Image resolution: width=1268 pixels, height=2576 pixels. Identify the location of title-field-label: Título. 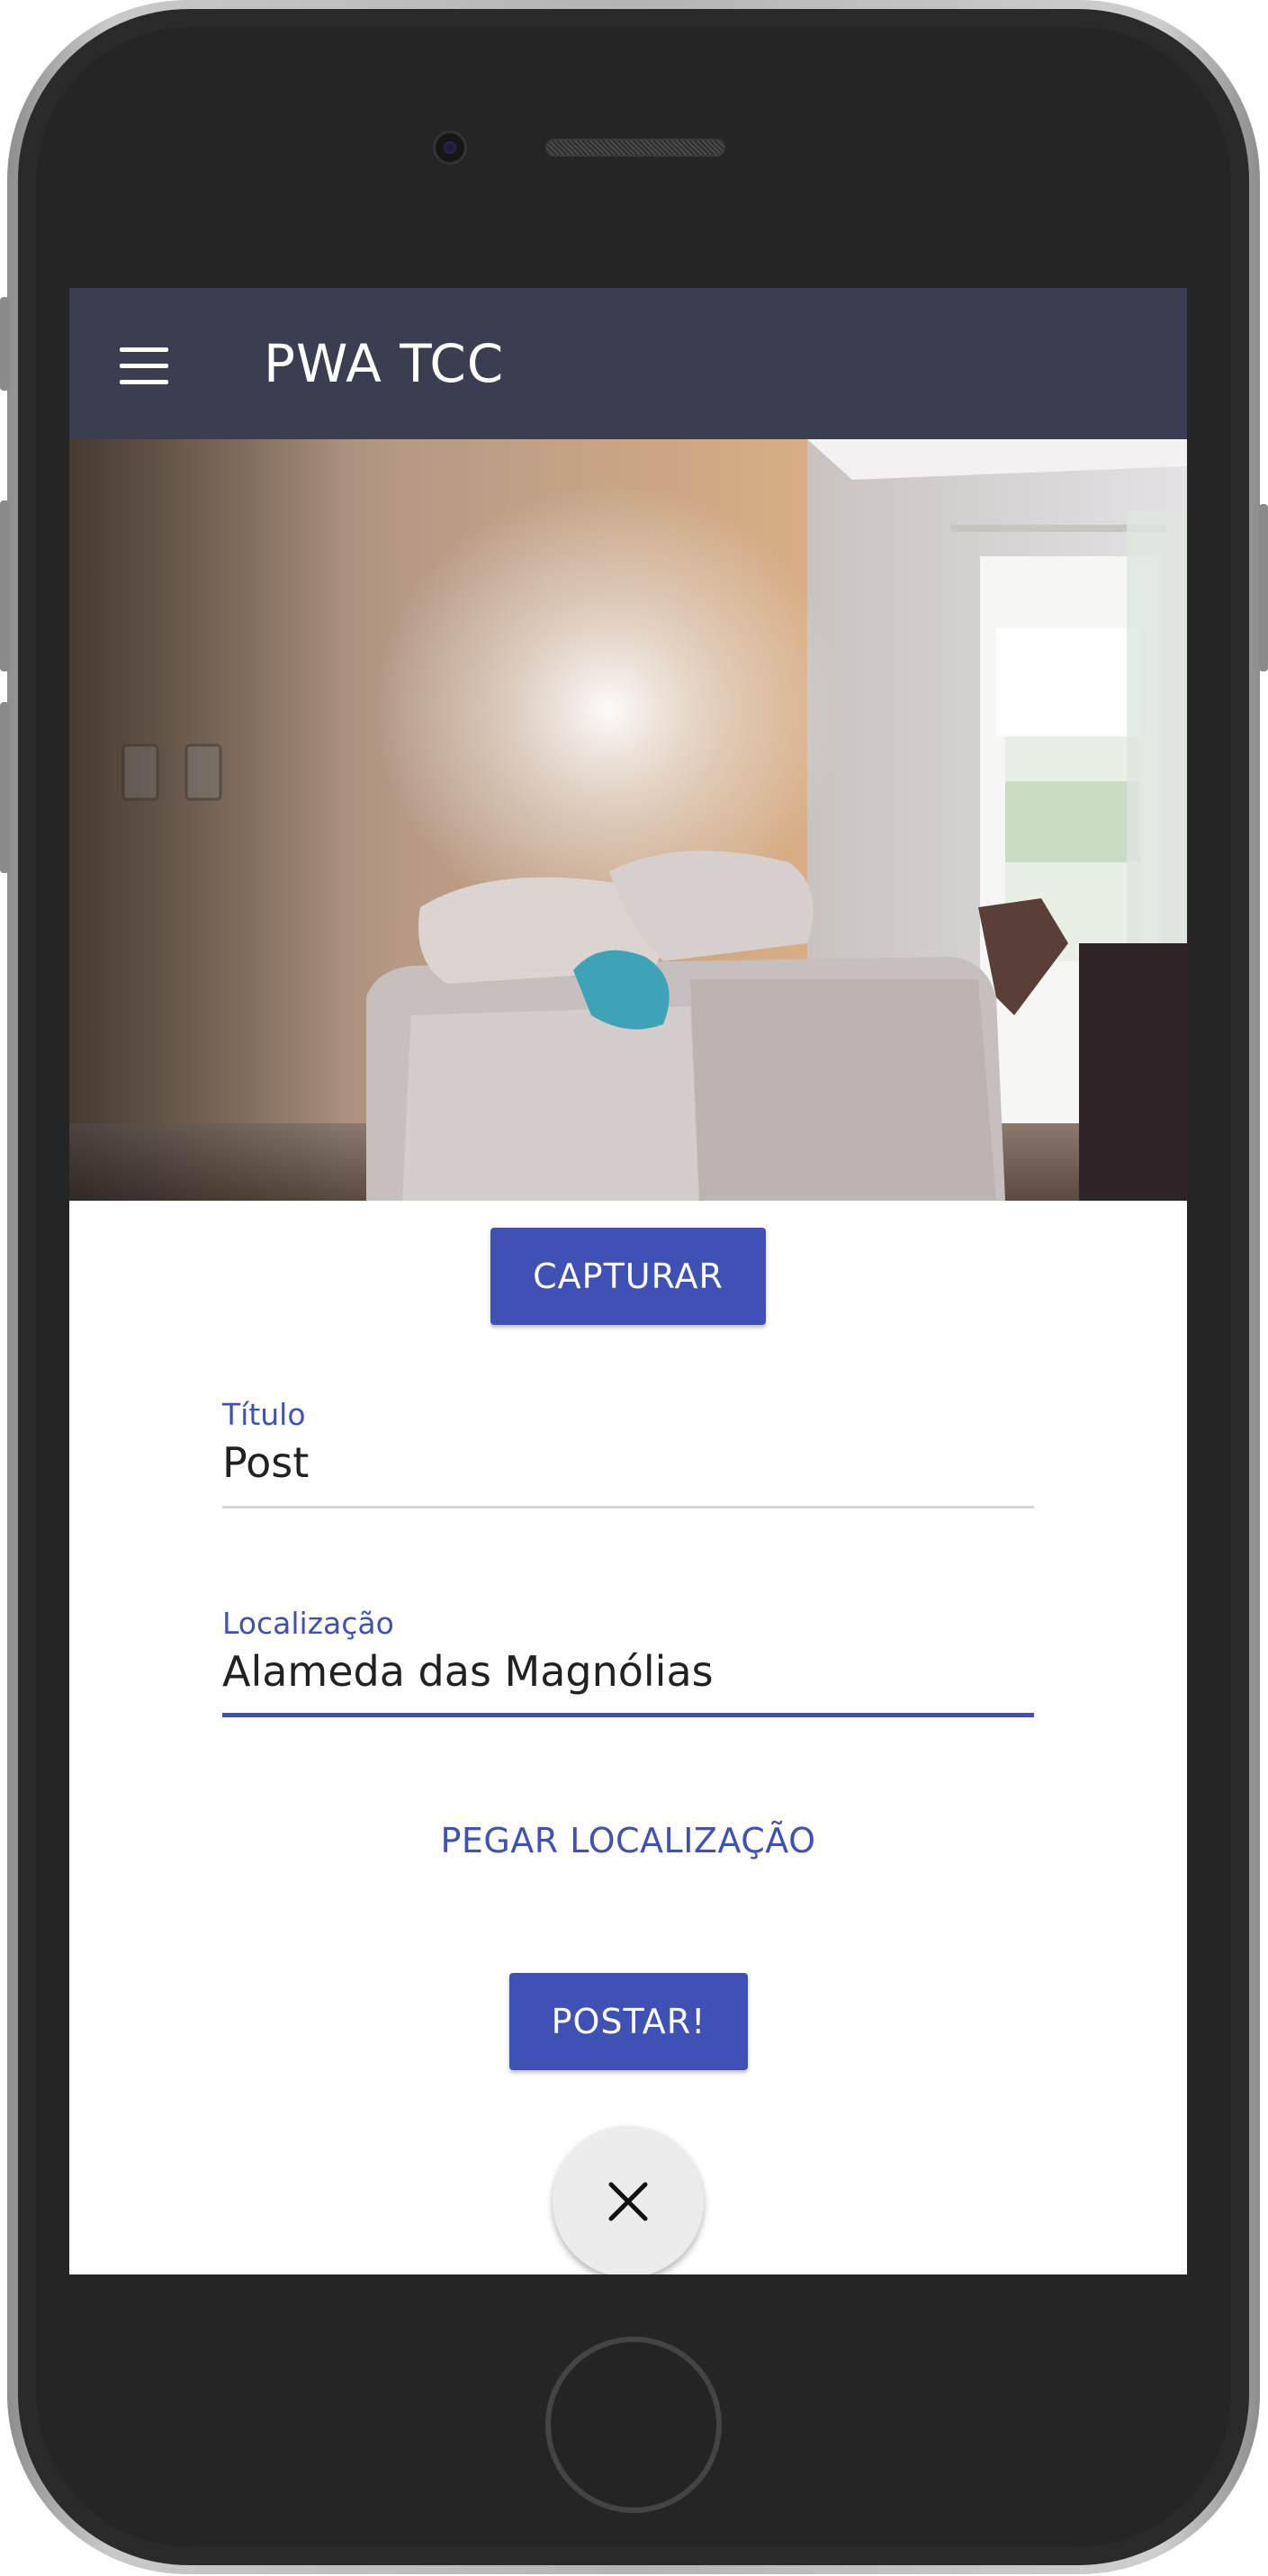
(264, 1414).